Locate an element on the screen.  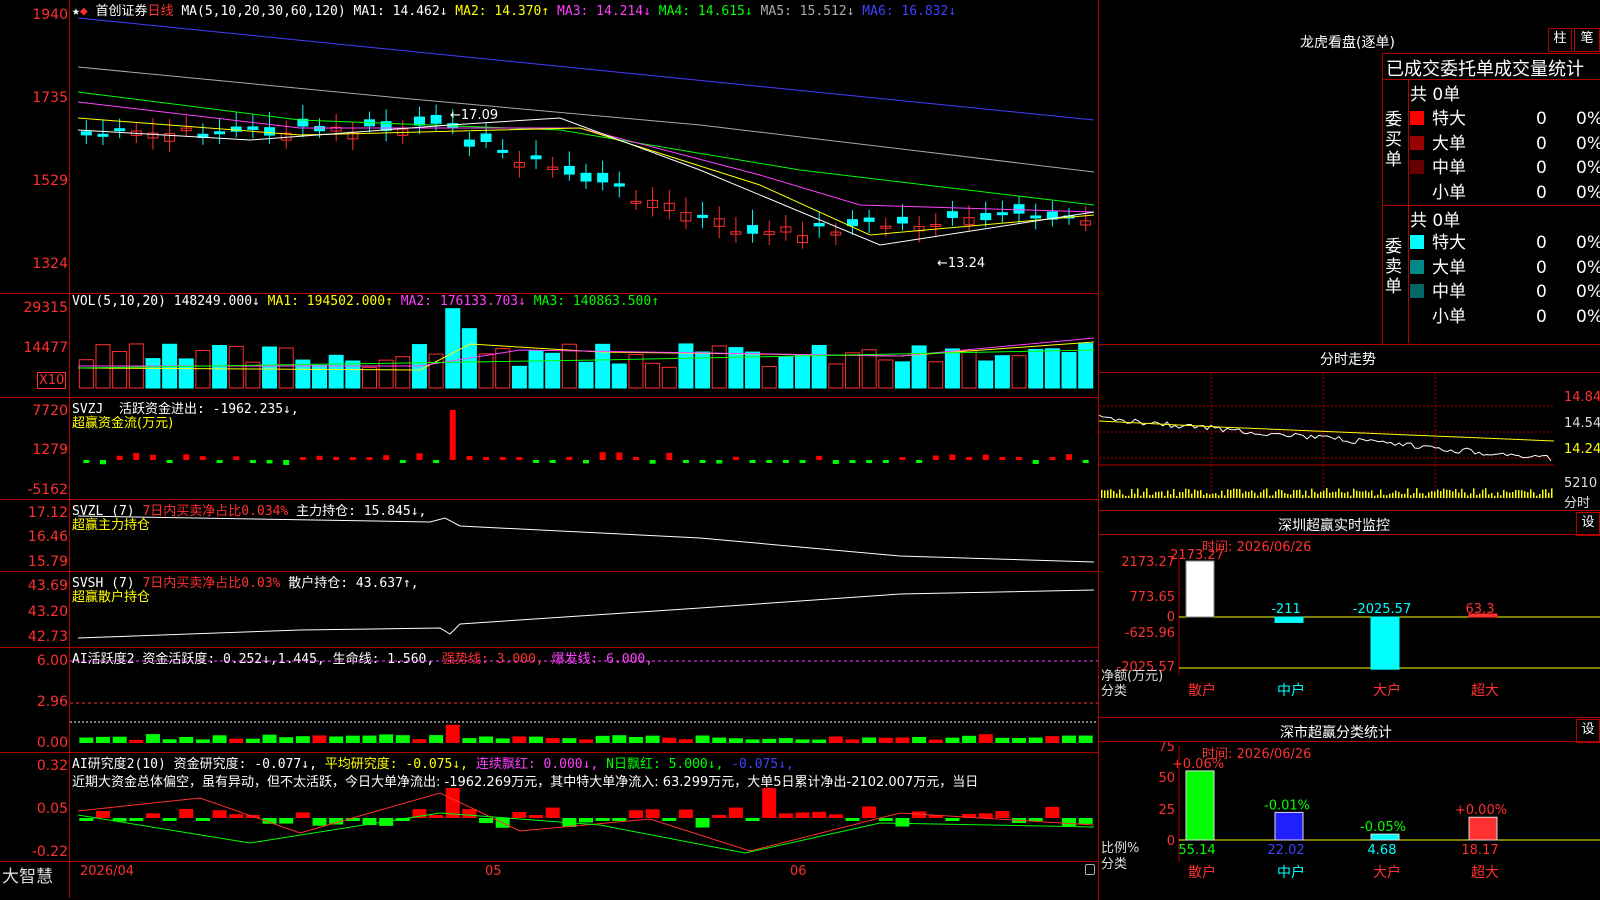
ma6-line is located at coordinates (586, 69).